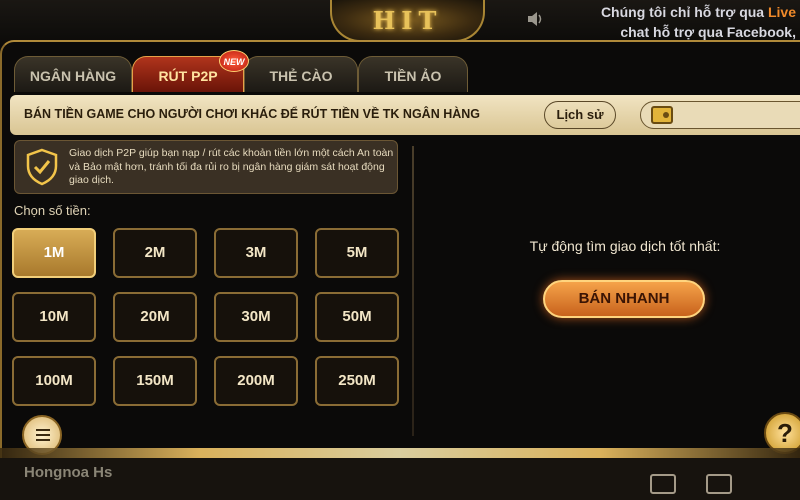 The height and width of the screenshot is (500, 800). What do you see at coordinates (256, 381) in the screenshot?
I see `amount-option-200m: 200M` at bounding box center [256, 381].